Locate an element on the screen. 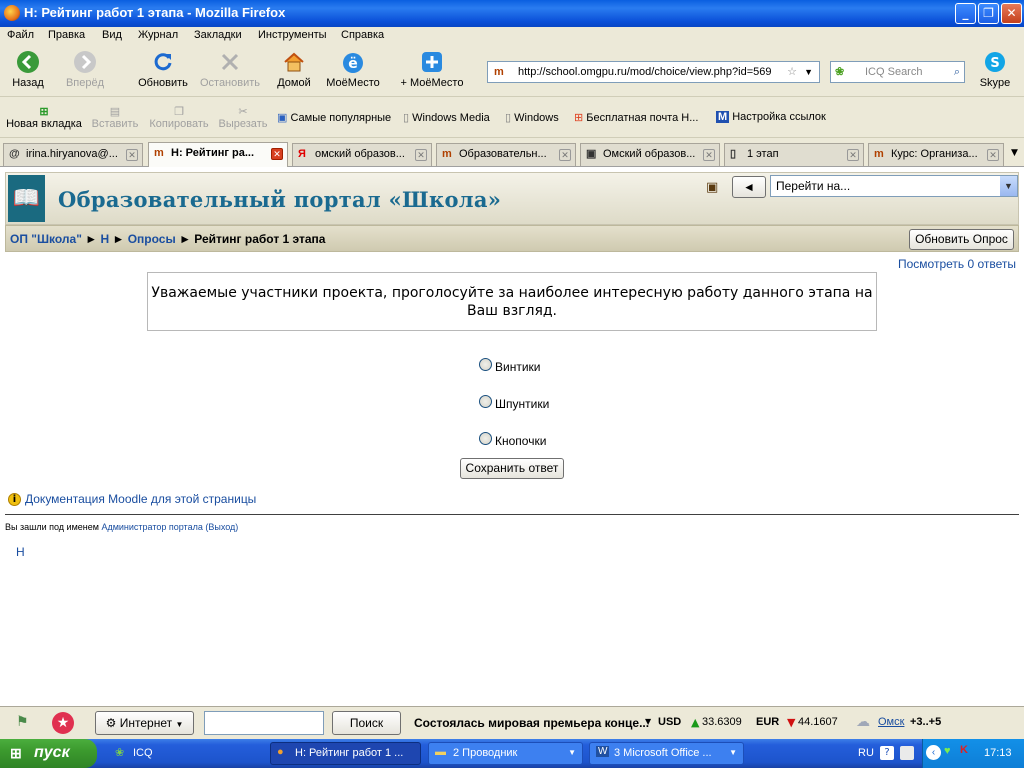 The image size is (1024, 768). view-answers-link: Посмотреть 0 ответы is located at coordinates (957, 264).